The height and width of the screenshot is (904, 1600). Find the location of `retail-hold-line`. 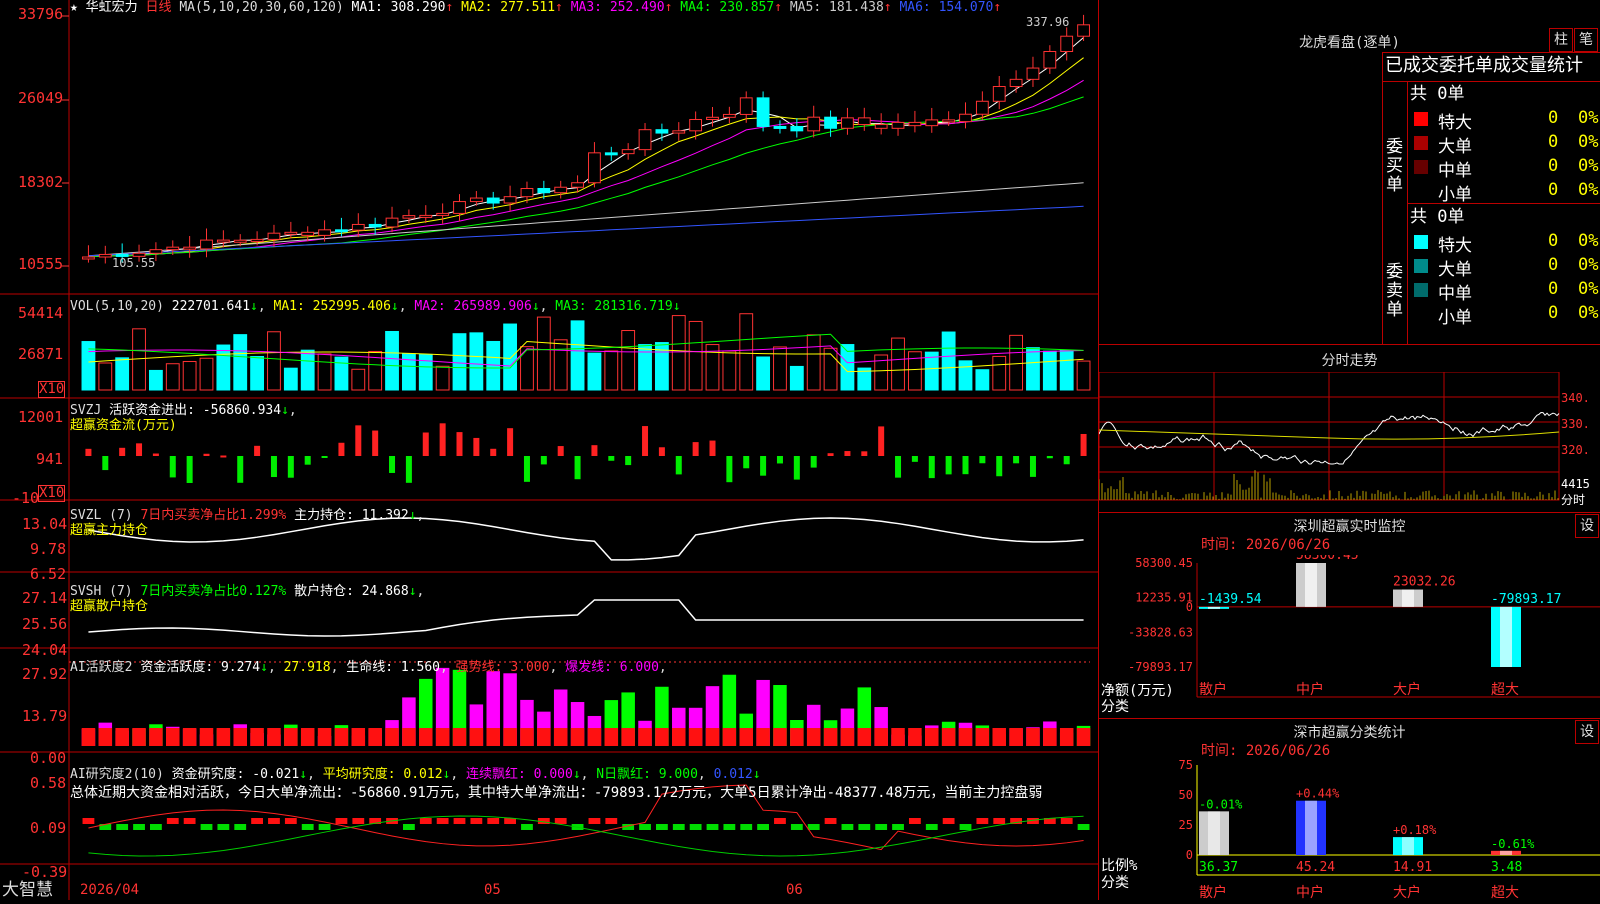

retail-hold-line is located at coordinates (586, 618).